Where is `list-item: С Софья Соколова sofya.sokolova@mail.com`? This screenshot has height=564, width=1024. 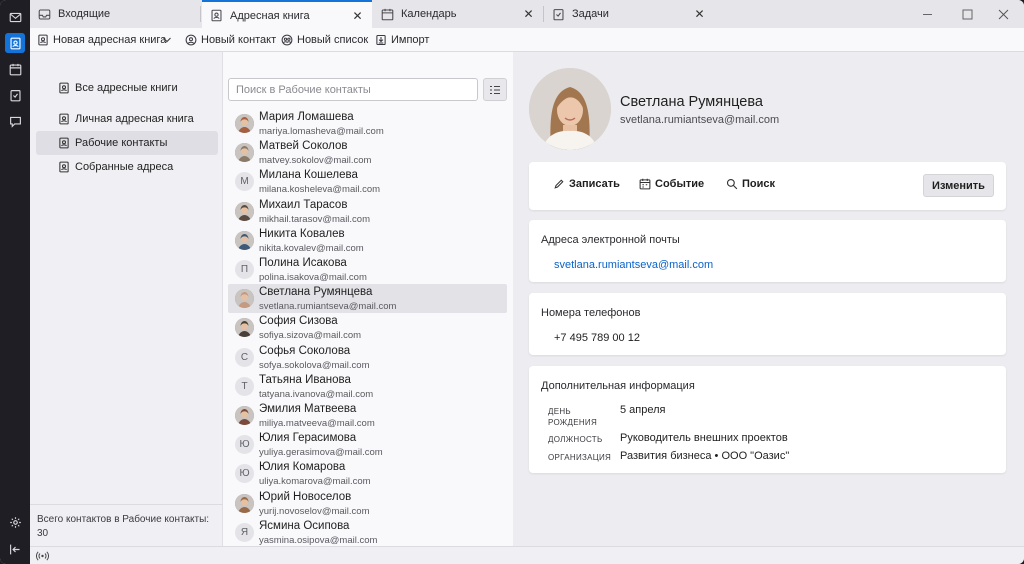 list-item: С Софья Соколова sofya.sokolova@mail.com is located at coordinates (367, 357).